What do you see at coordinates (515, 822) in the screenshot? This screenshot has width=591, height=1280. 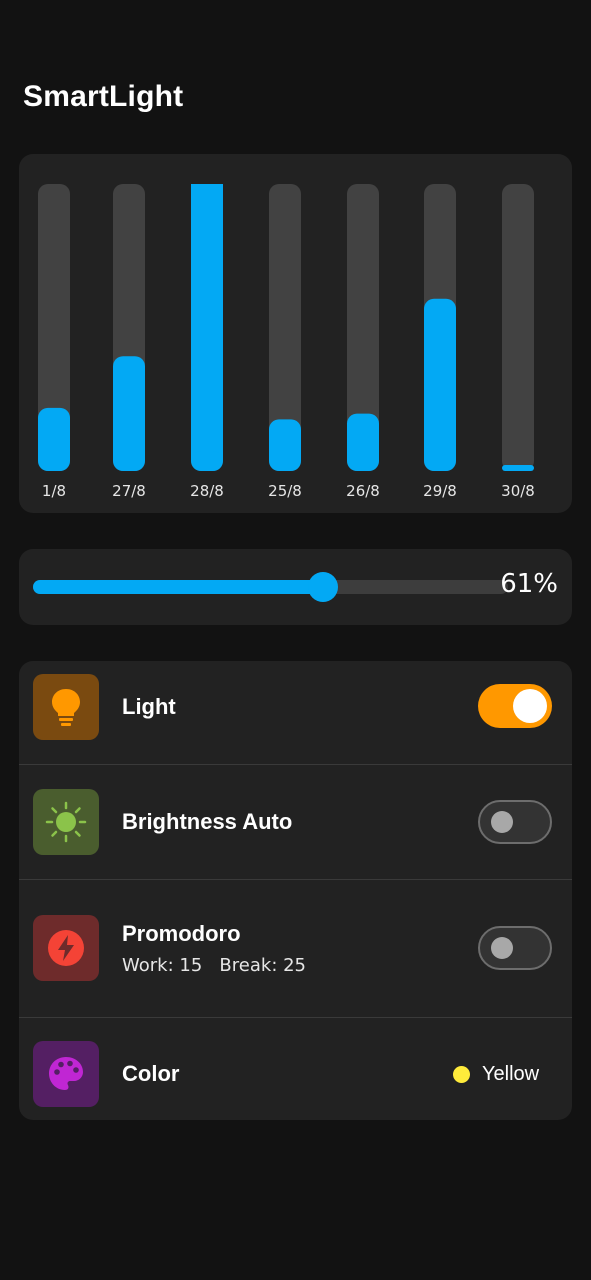 I see `brightness-auto-toggle` at bounding box center [515, 822].